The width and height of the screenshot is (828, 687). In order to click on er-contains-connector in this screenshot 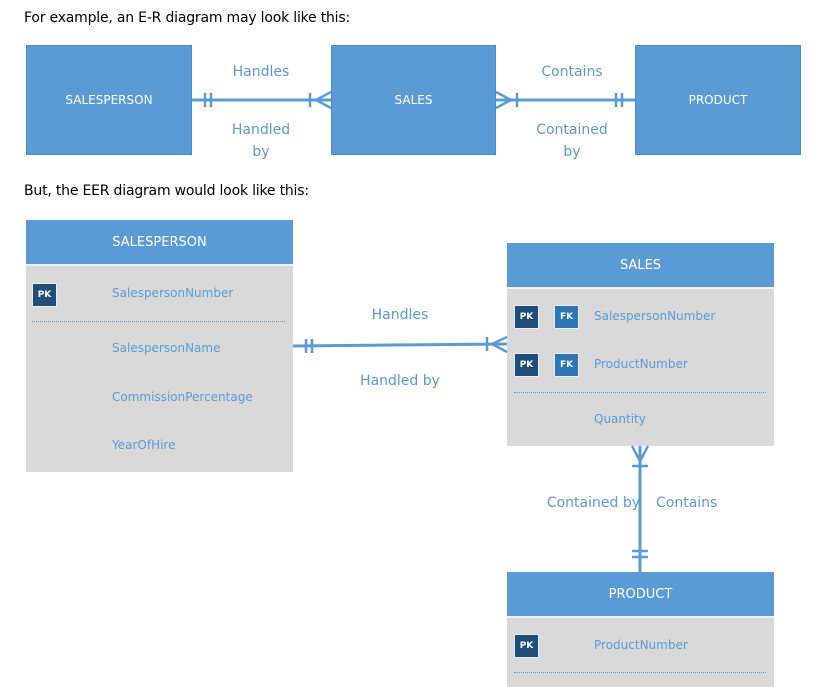, I will do `click(565, 100)`.